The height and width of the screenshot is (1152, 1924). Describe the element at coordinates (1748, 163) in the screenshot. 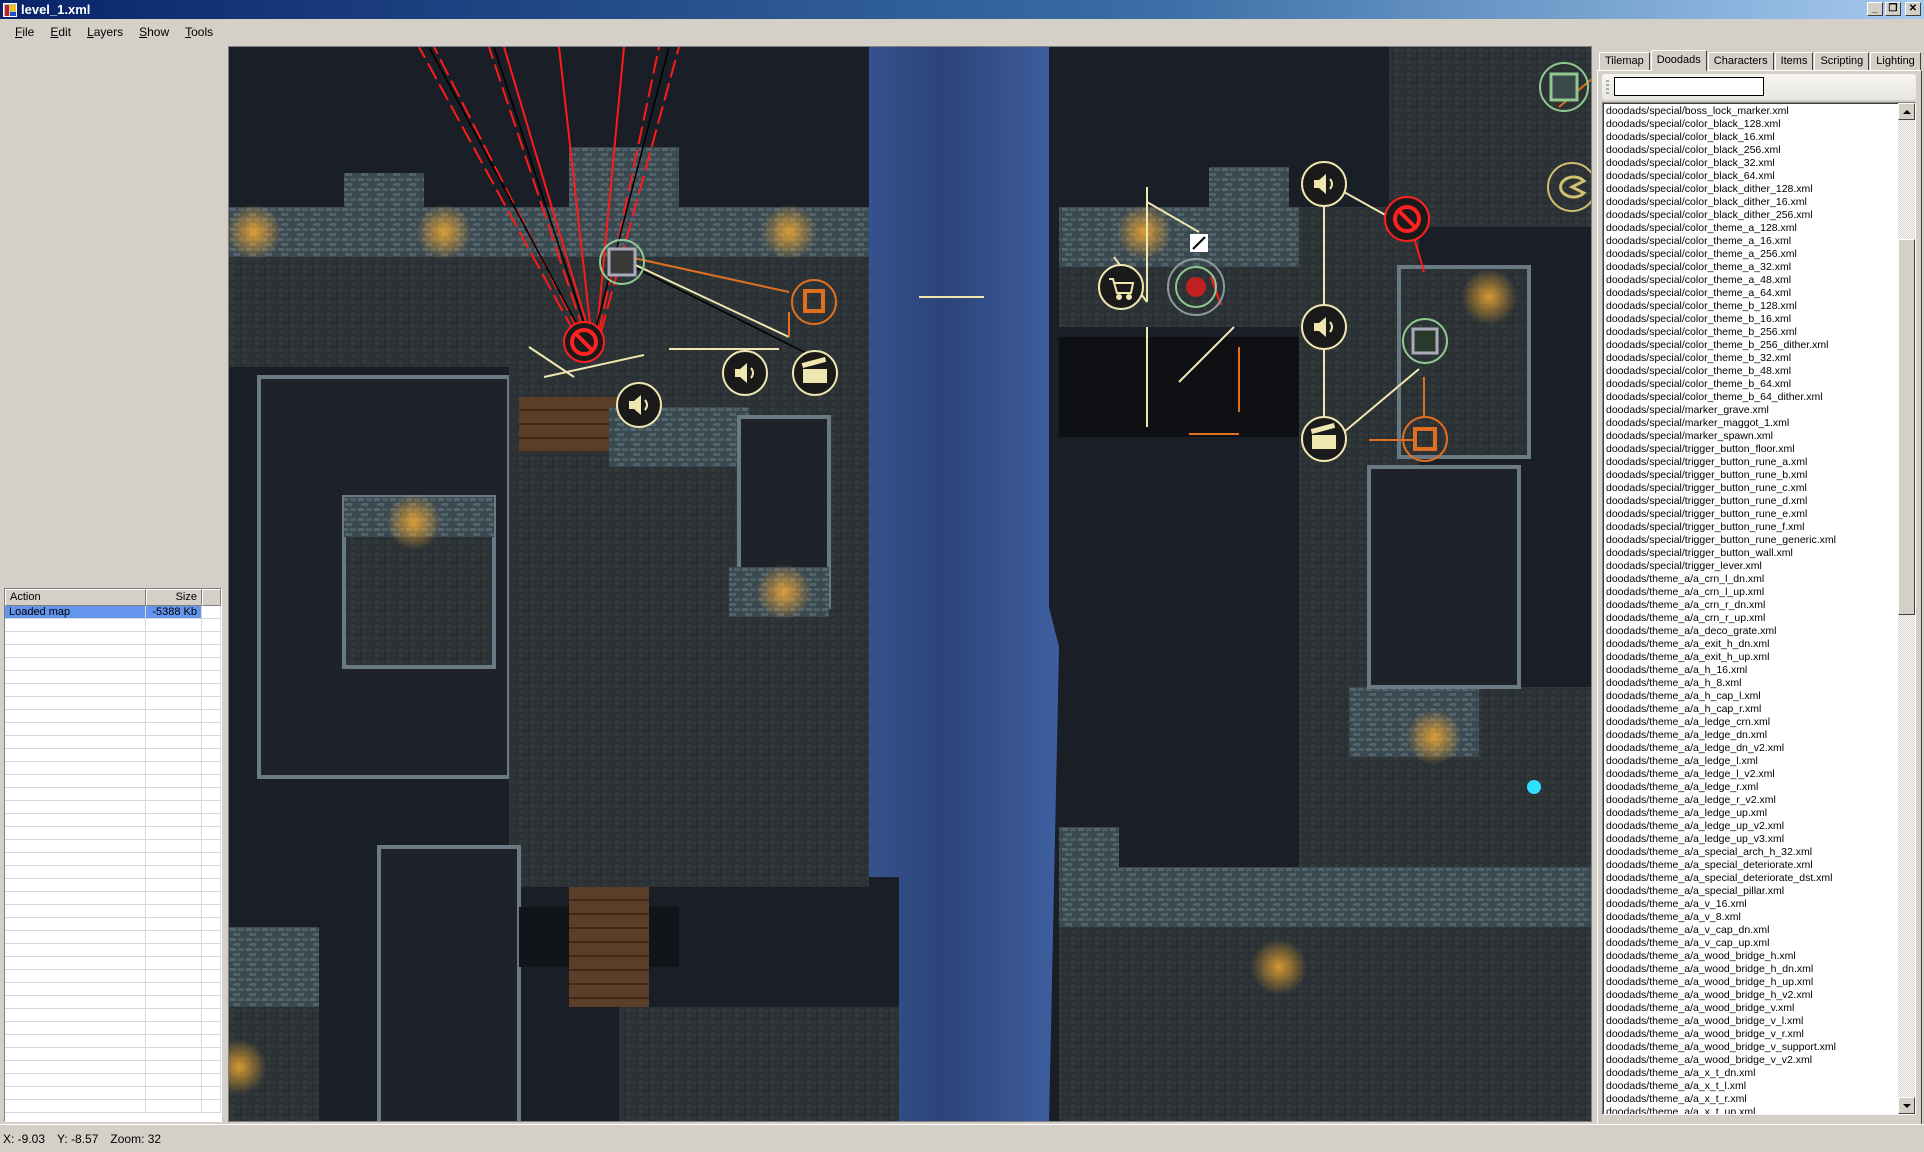

I see `doodad-list-item: doodads/special/color_black_32.xml` at that location.